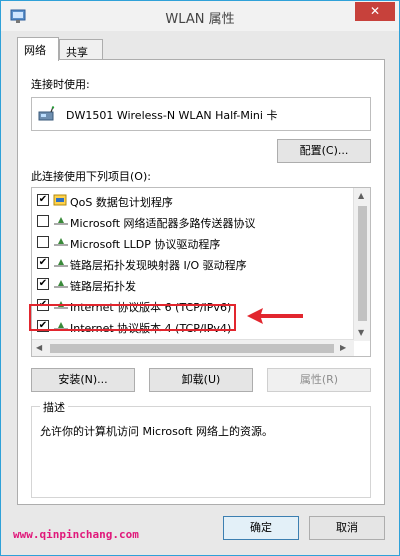 This screenshot has height=556, width=400. What do you see at coordinates (145, 244) in the screenshot?
I see `item-label: Microsoft LLDP 协议驱动程序` at bounding box center [145, 244].